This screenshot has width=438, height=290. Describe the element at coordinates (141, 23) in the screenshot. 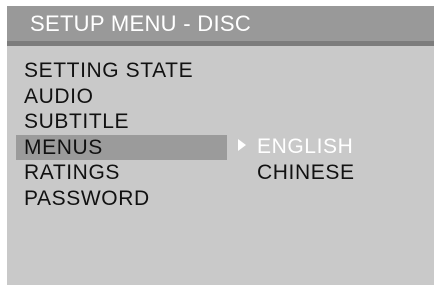

I see `page-title: SETUP MENU - DISC` at that location.